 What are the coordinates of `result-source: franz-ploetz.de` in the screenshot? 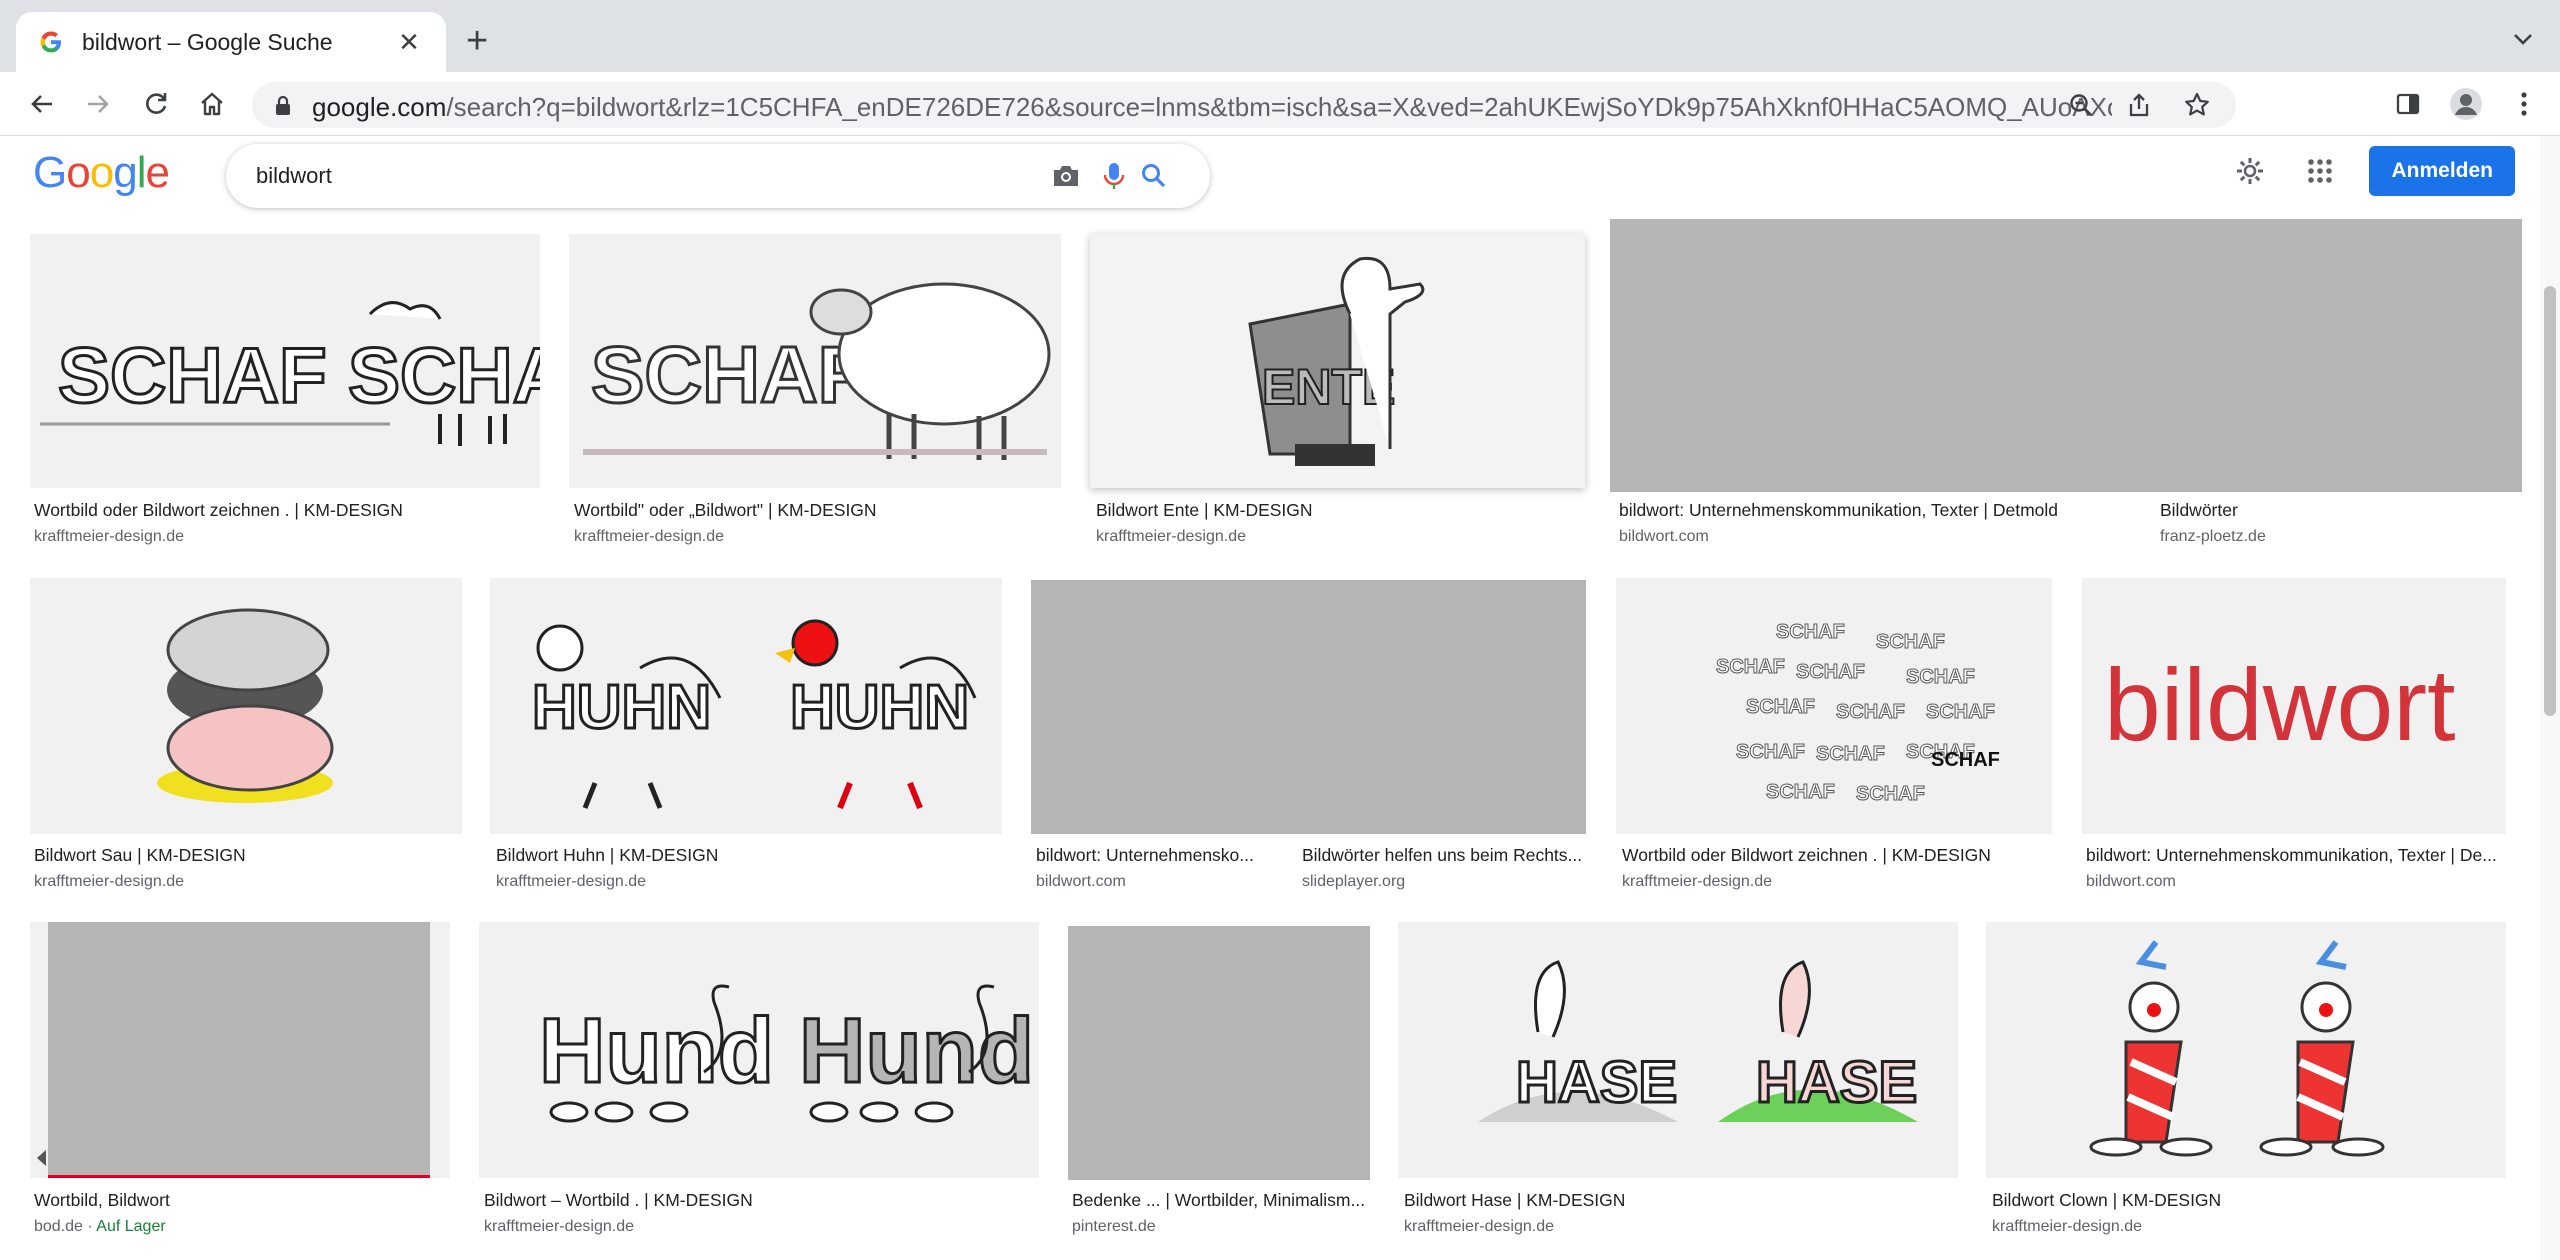 It's located at (2340, 537).